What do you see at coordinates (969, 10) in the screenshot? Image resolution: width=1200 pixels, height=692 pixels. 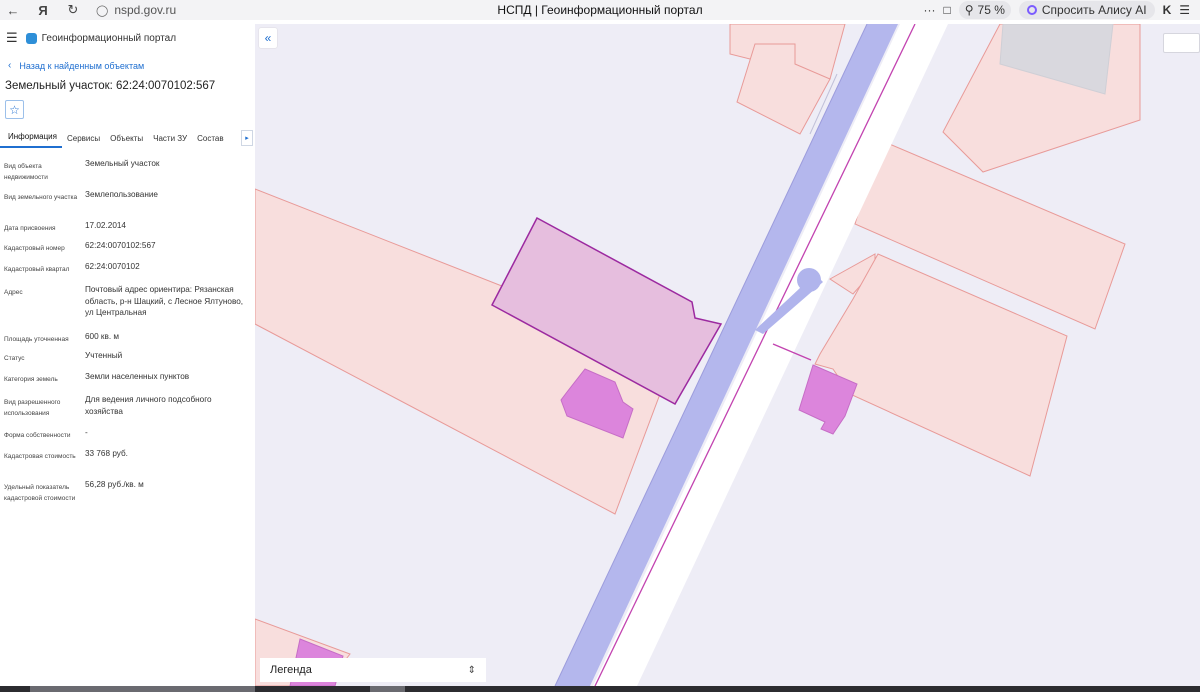 I see `zoom-search-icon: ⚲` at bounding box center [969, 10].